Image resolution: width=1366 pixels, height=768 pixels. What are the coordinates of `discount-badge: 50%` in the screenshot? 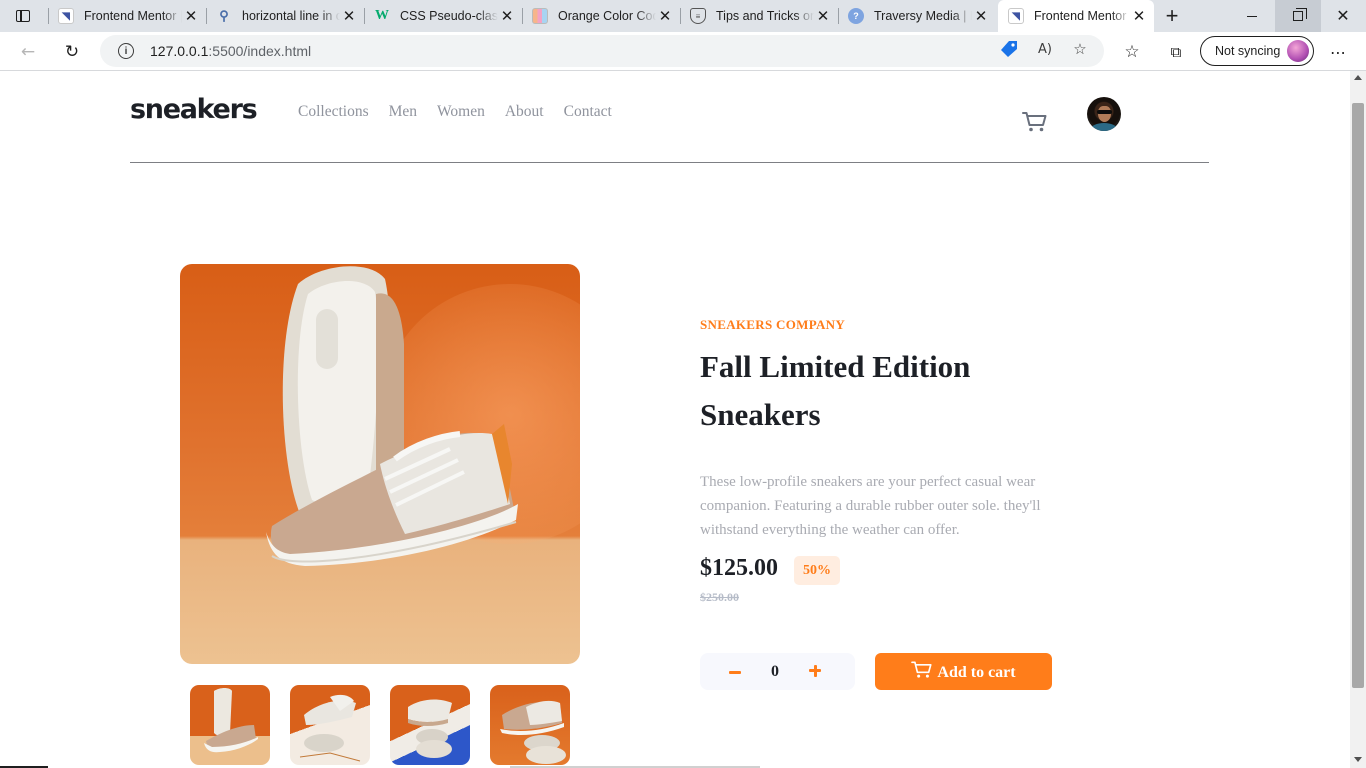 It's located at (817, 570).